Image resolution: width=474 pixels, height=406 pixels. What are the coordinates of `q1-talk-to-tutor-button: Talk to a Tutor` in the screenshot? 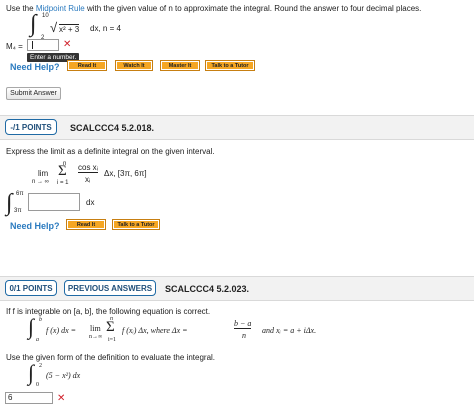 It's located at (230, 65).